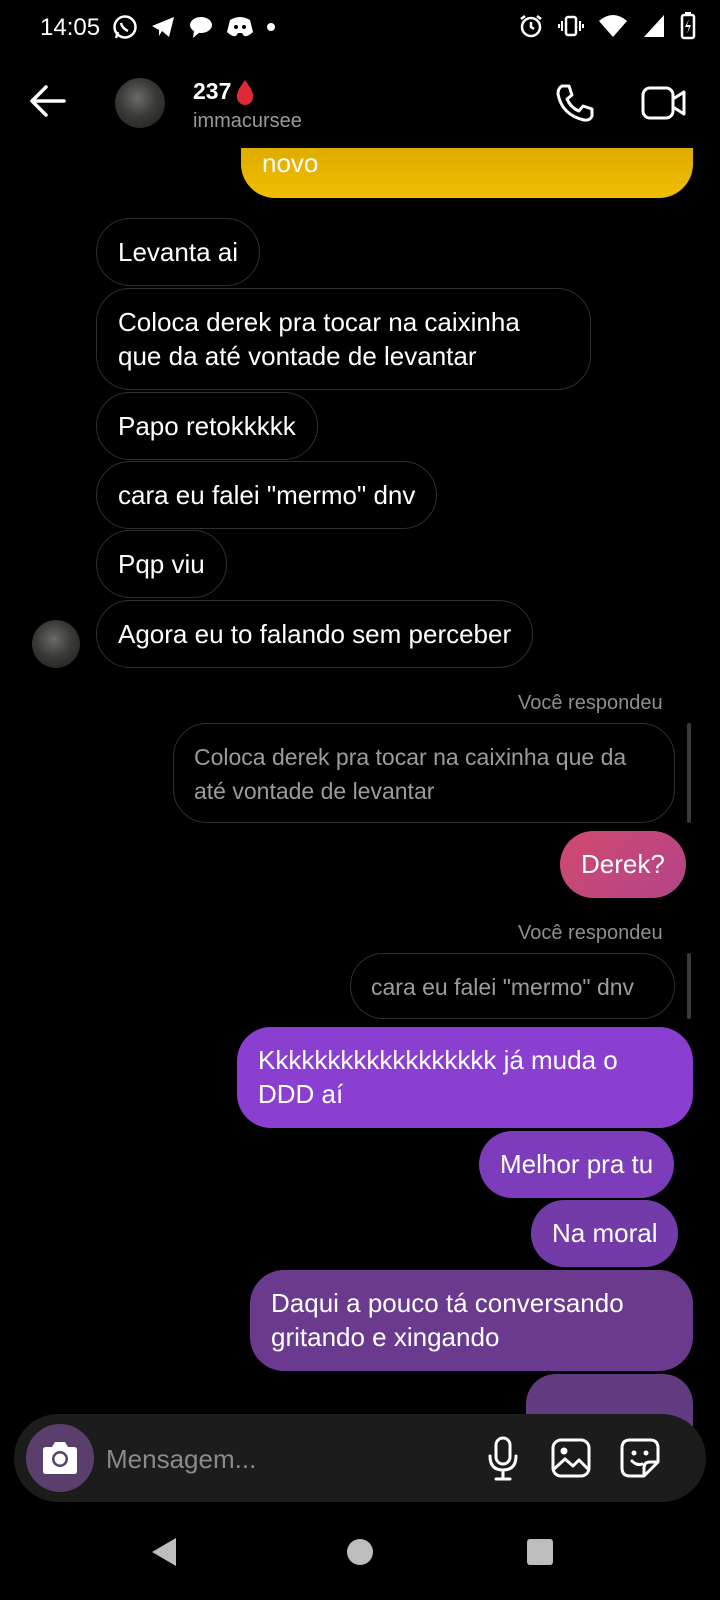 The image size is (720, 1600). I want to click on outgoing-message: Na moral, so click(605, 1233).